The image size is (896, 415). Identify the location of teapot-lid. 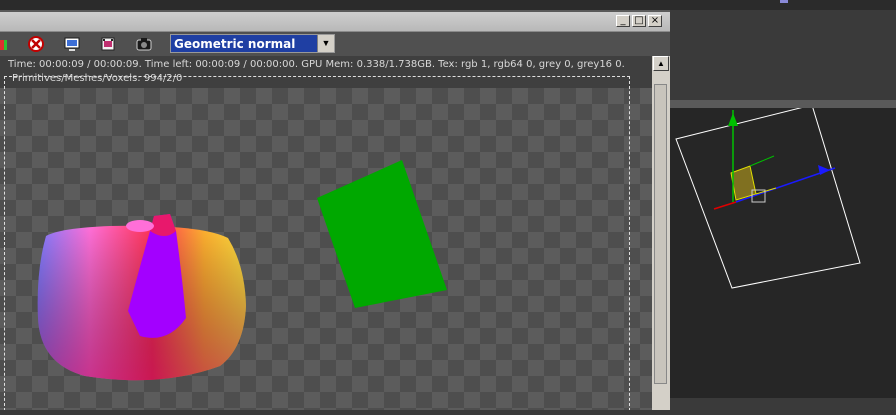
(140, 226).